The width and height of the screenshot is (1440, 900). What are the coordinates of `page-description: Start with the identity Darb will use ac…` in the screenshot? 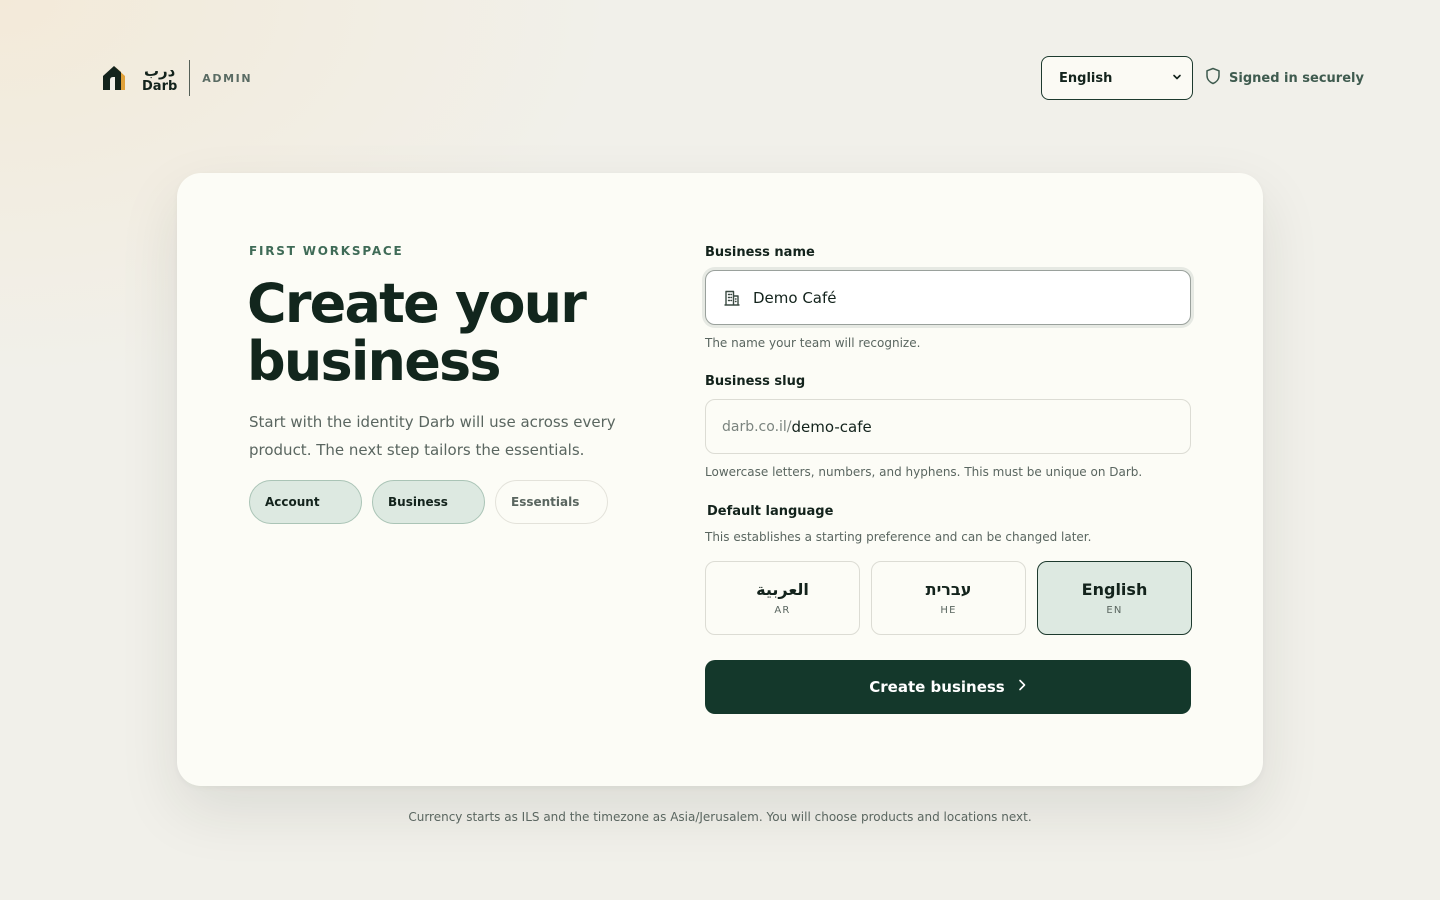 It's located at (432, 436).